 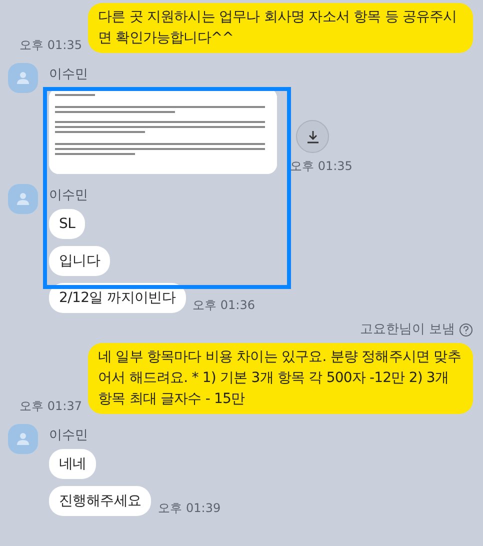 I want to click on message-time: 오후 01:36, so click(x=223, y=305).